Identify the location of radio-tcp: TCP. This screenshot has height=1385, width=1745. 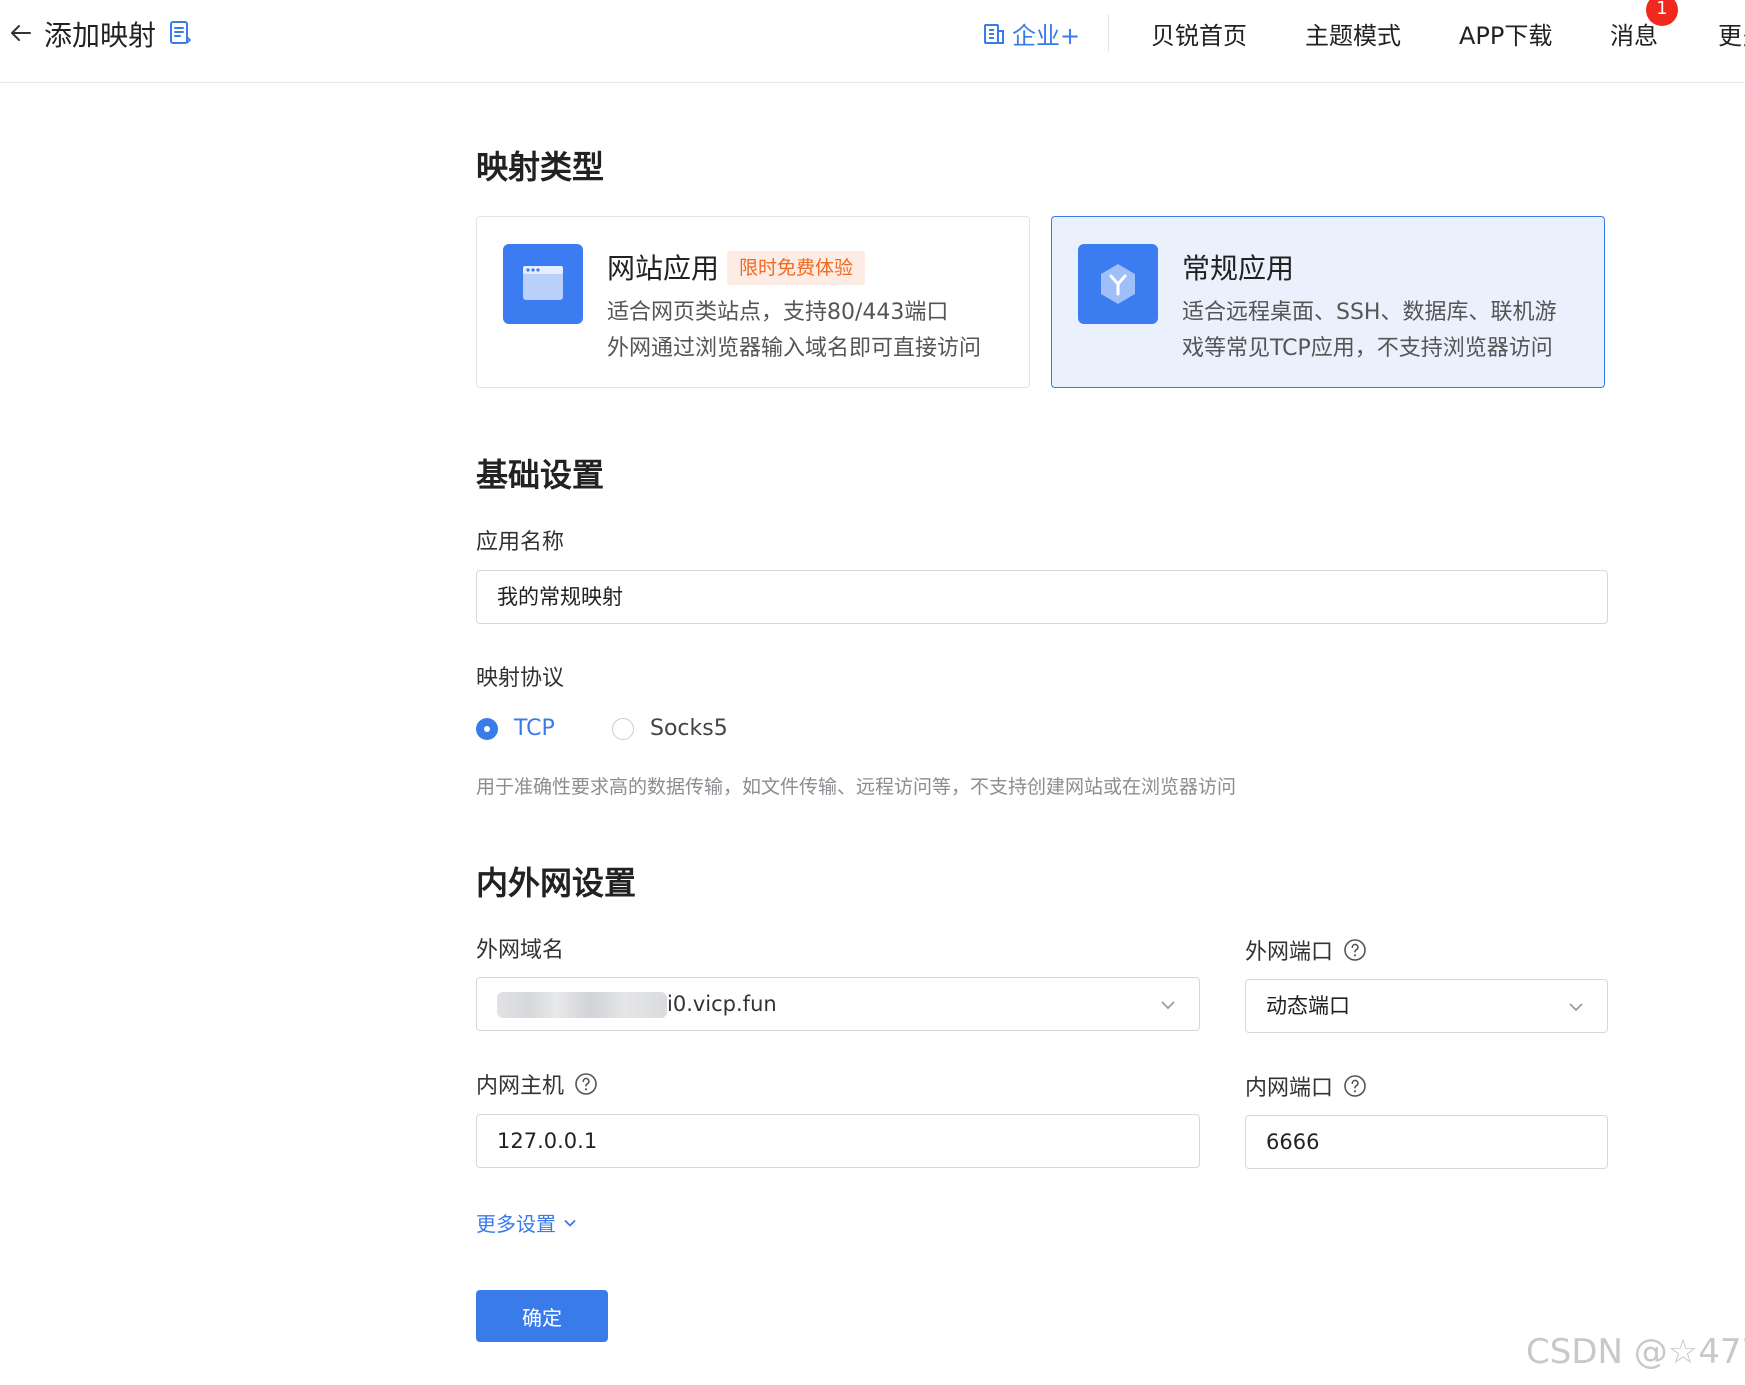
(515, 728).